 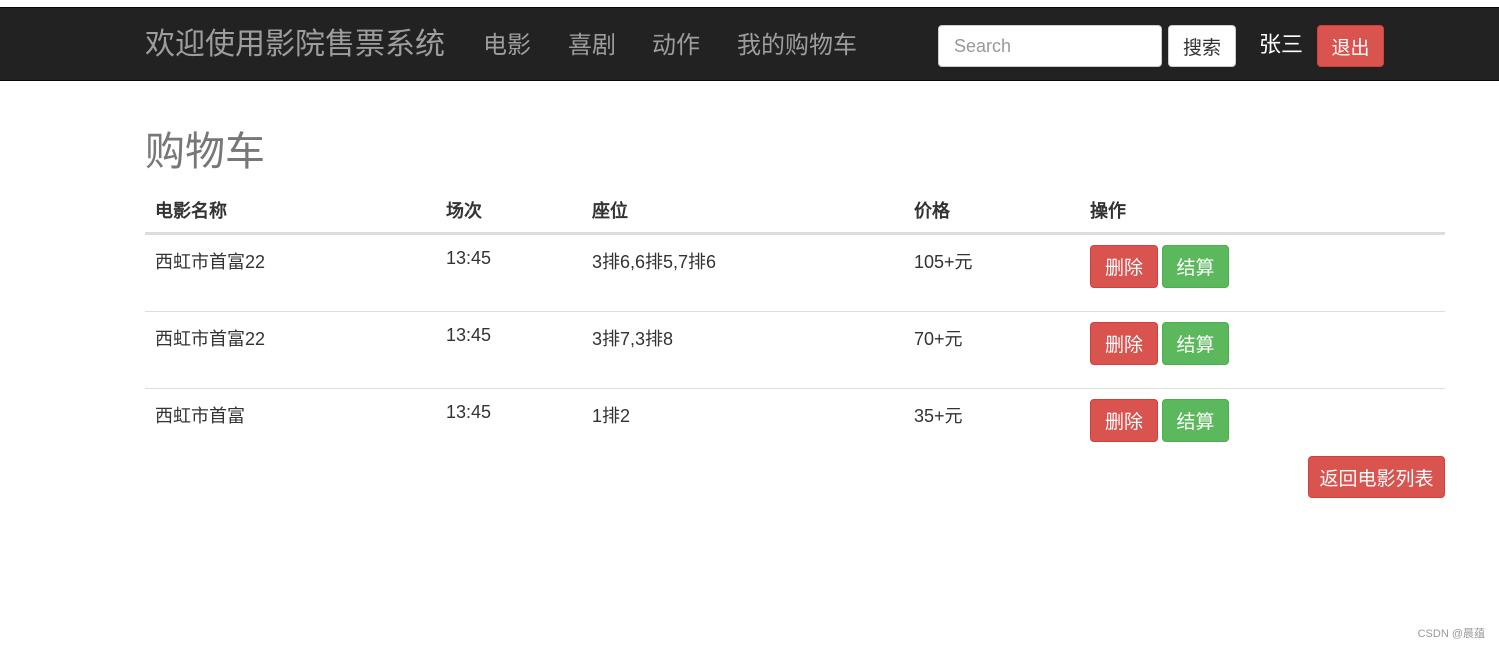 I want to click on watermark: CSDN @晨蕴, so click(x=1451, y=634).